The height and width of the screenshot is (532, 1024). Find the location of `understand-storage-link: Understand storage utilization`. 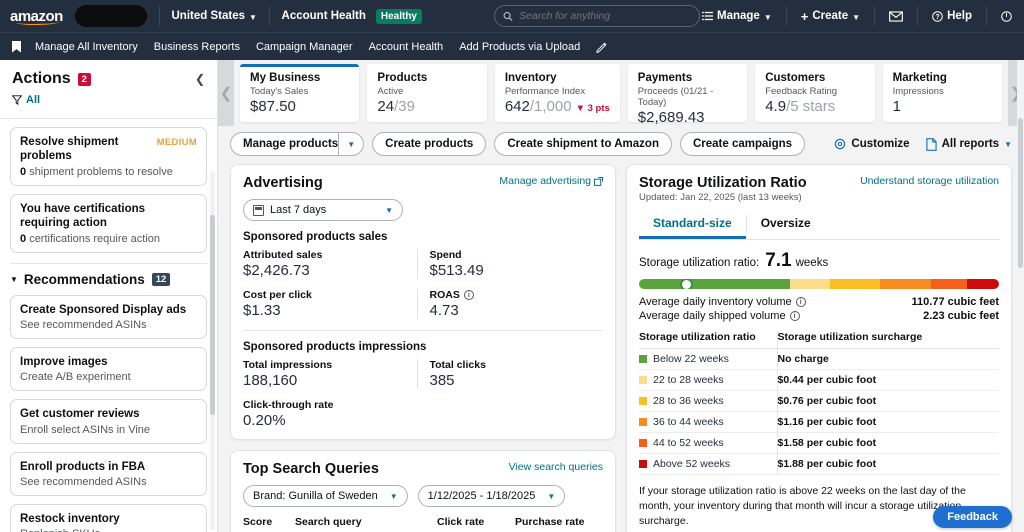

understand-storage-link: Understand storage utilization is located at coordinates (929, 181).